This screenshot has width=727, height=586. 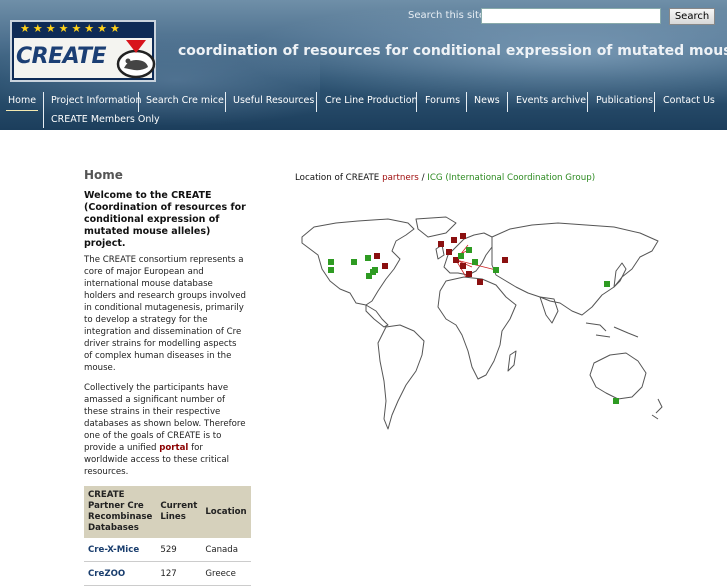 I want to click on nav-contact-us: Contact Us, so click(x=689, y=102).